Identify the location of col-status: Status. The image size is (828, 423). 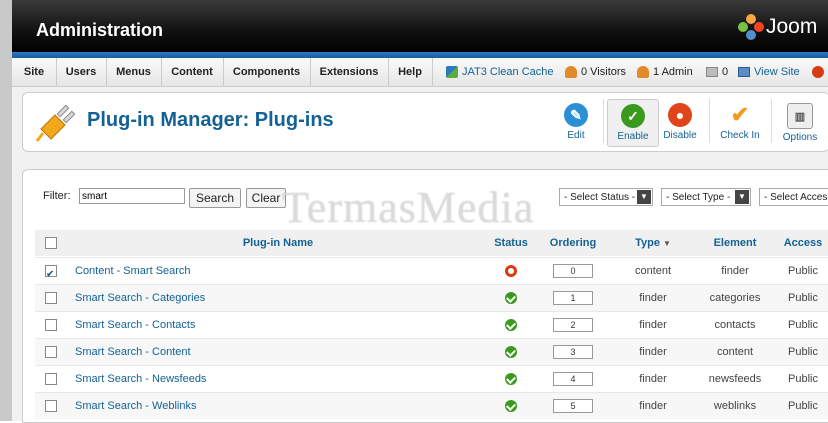
(511, 243).